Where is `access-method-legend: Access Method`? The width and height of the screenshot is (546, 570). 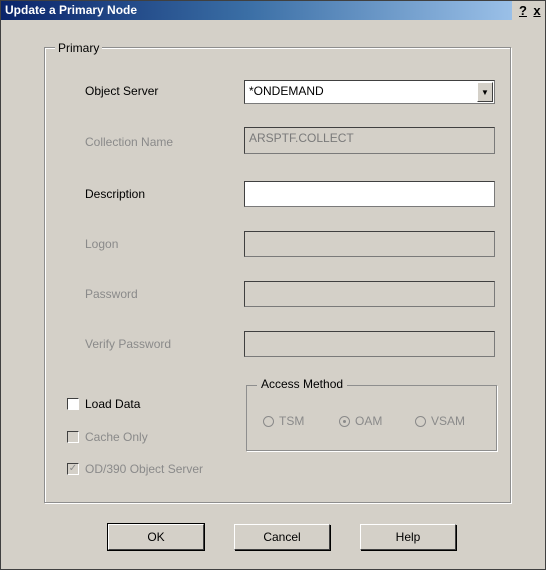
access-method-legend: Access Method is located at coordinates (302, 384).